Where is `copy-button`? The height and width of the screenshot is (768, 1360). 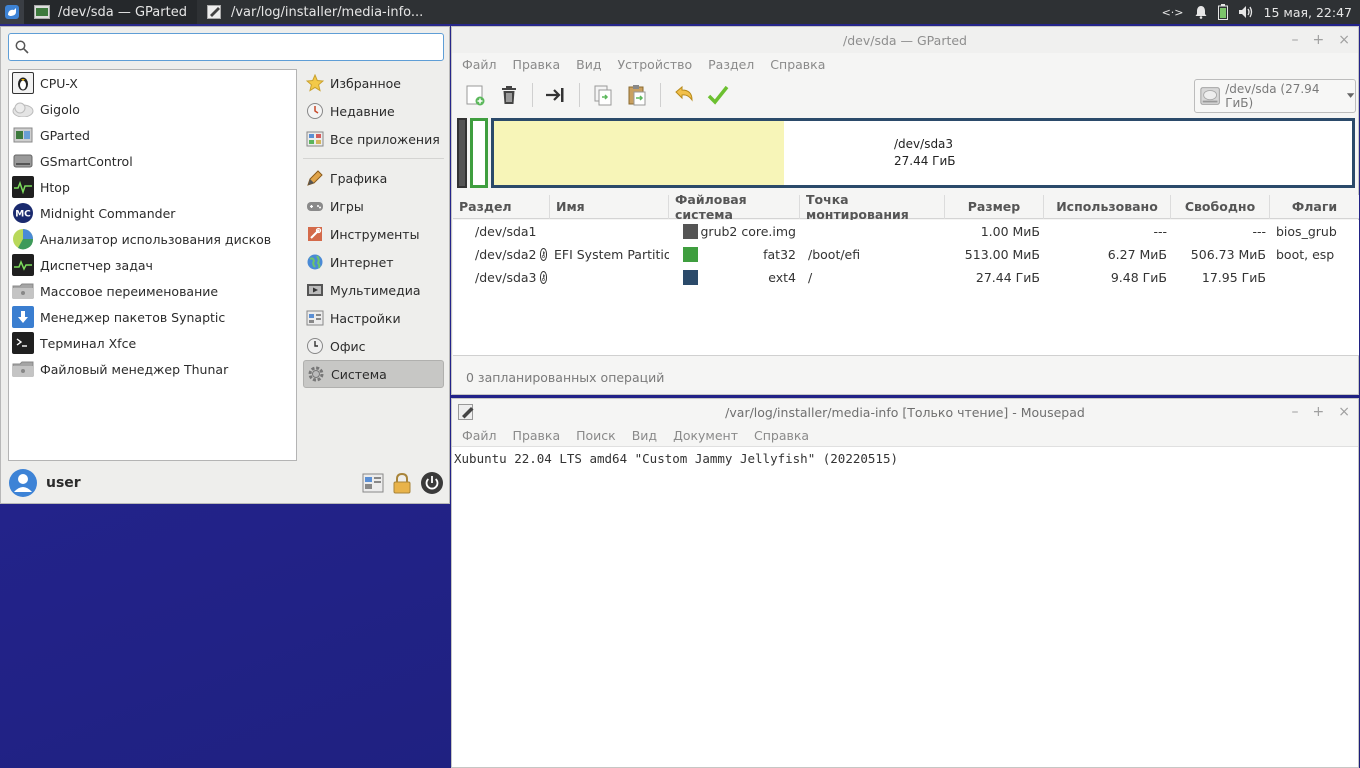
copy-button is located at coordinates (603, 95).